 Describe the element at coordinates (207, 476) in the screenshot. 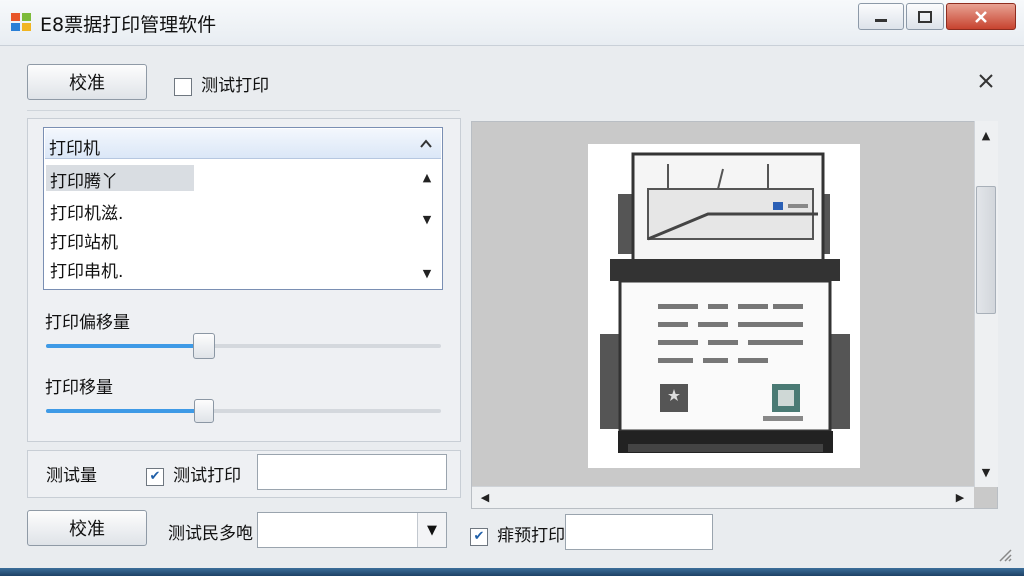

I see `test-print-row-label: 测试打印` at that location.